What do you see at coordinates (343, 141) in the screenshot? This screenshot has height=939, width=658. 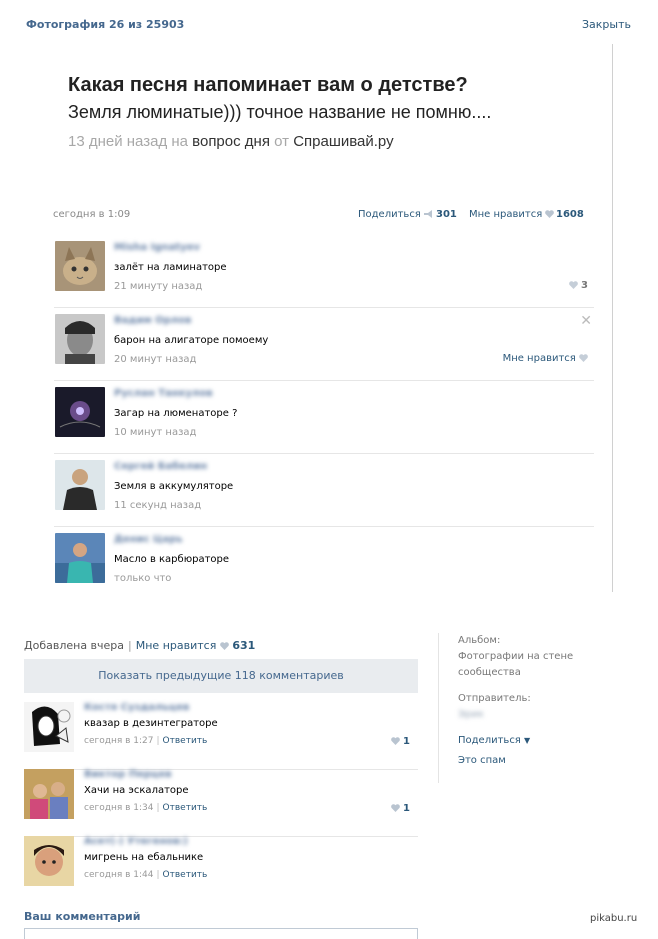 I see `question-meta-source: Спрашивай.ру` at bounding box center [343, 141].